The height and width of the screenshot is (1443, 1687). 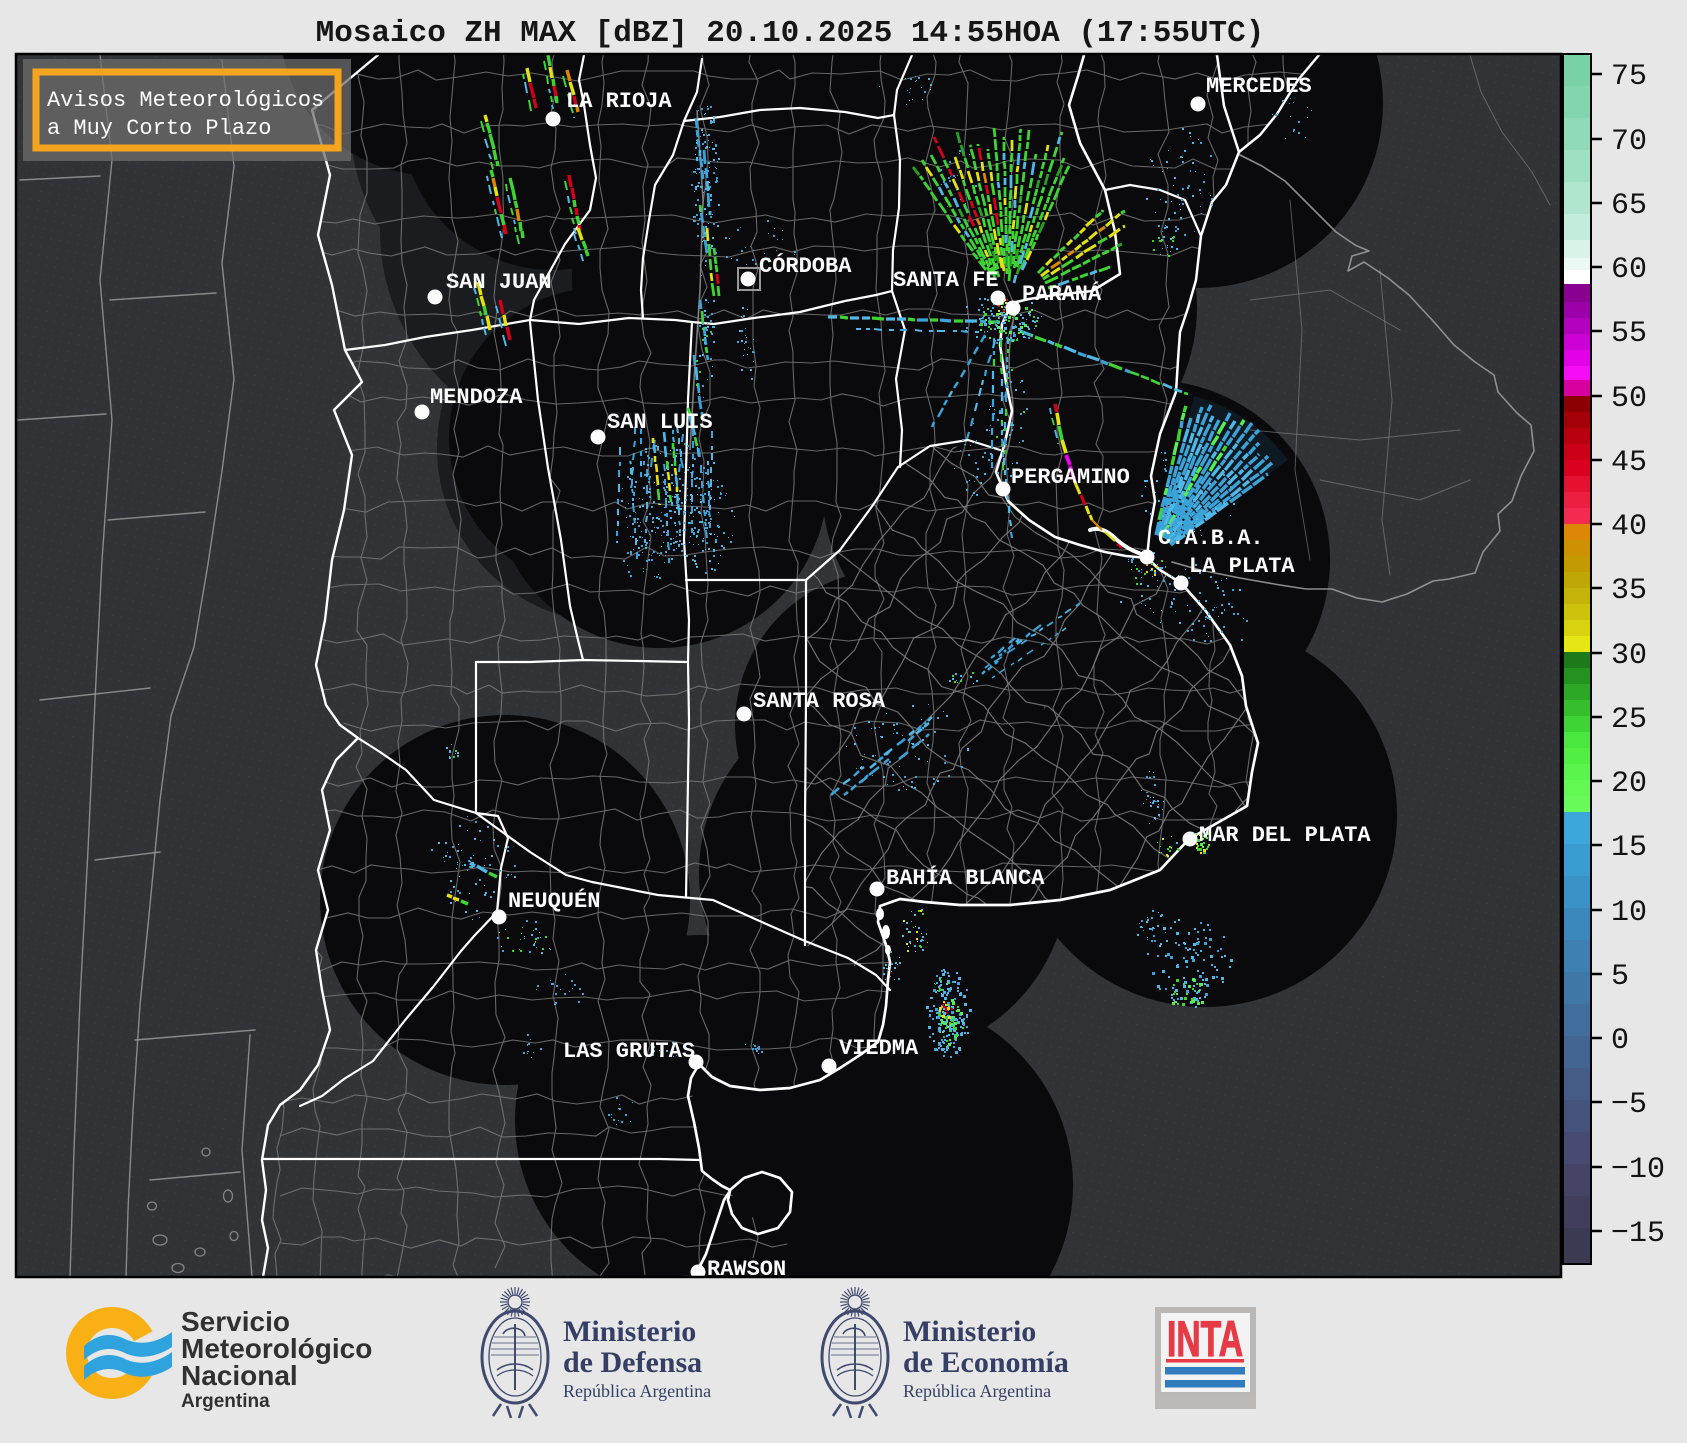 What do you see at coordinates (1629, 206) in the screenshot?
I see `svg-text: 65` at bounding box center [1629, 206].